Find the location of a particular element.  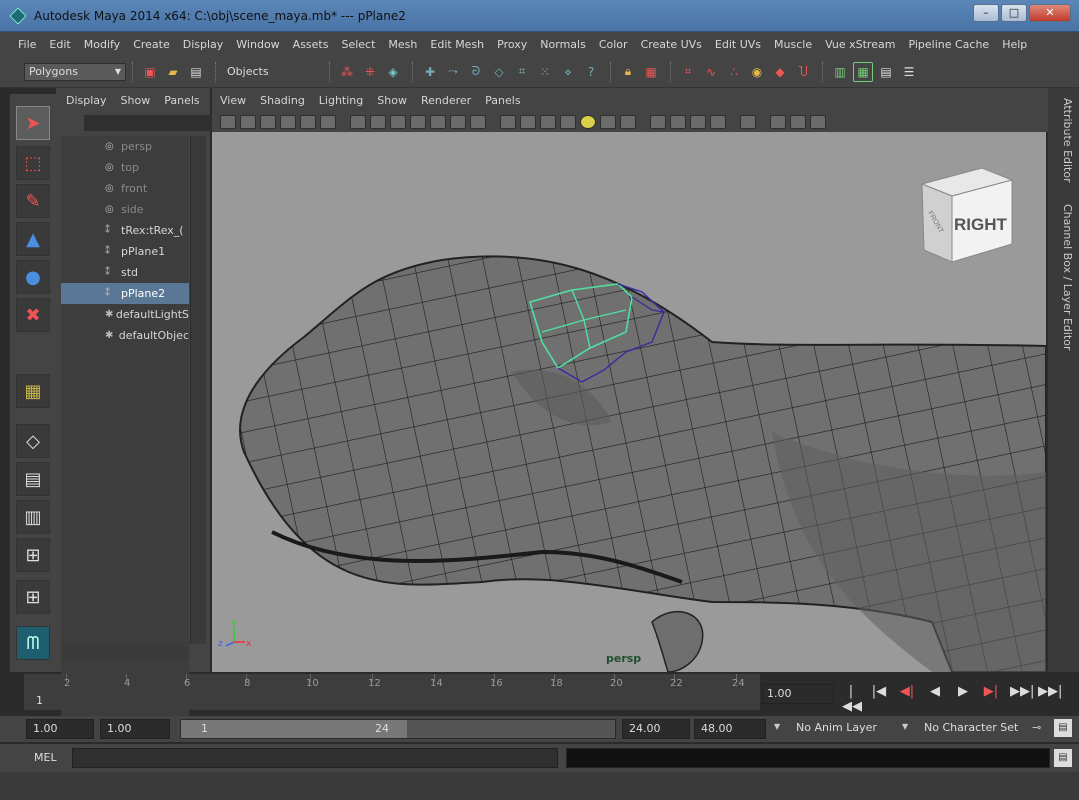

play-forwards-button: ▶ is located at coordinates (963, 699).